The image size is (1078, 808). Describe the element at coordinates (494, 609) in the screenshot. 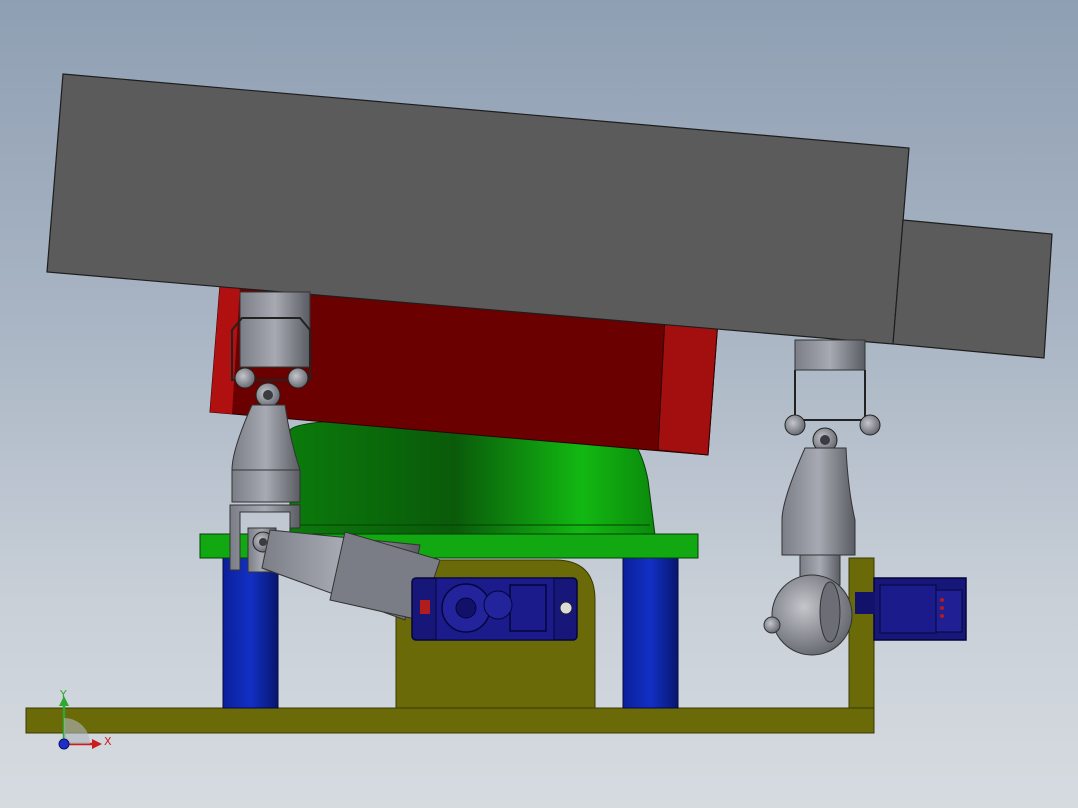

I see `center-servo` at that location.